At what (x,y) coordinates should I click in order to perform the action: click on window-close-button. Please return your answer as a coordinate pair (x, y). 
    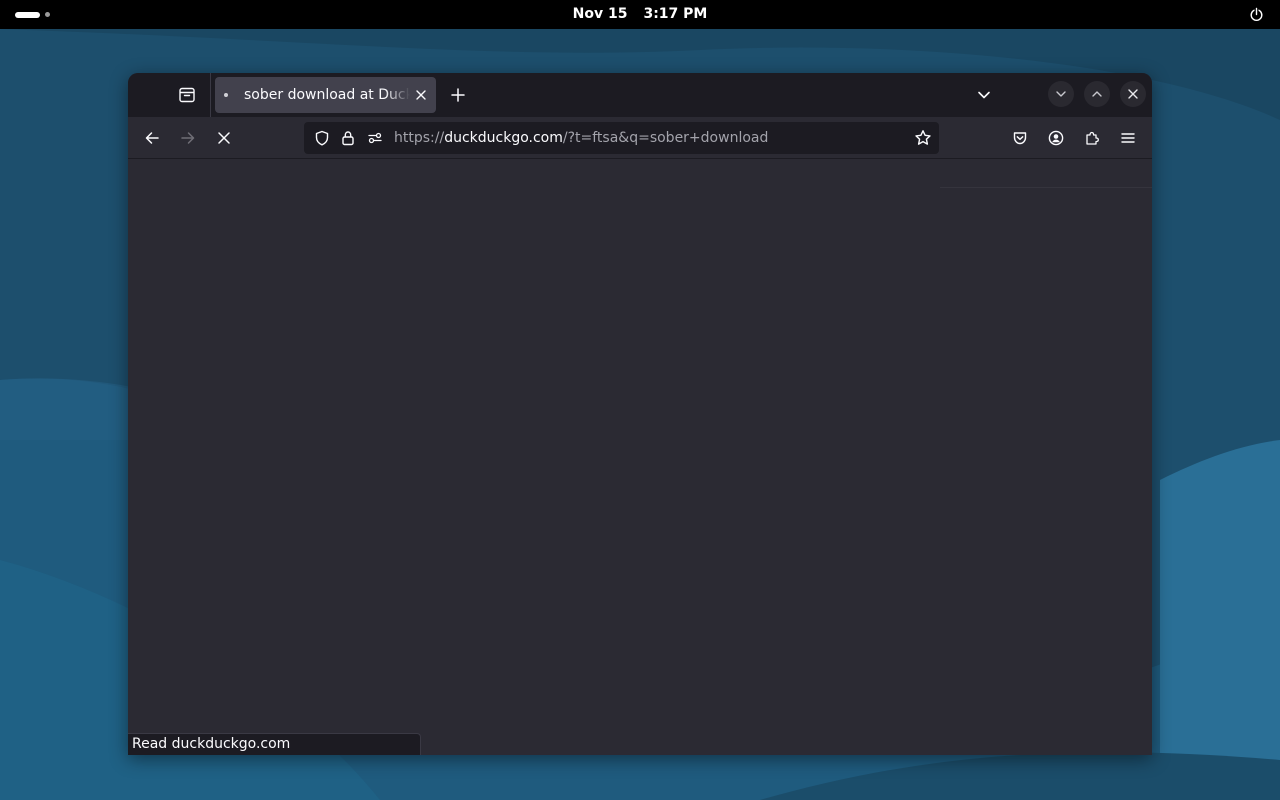
    Looking at the image, I should click on (1133, 94).